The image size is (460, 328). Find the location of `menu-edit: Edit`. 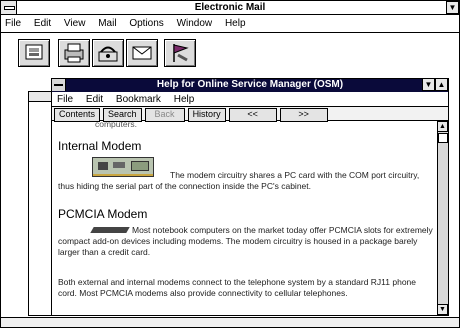

menu-edit: Edit is located at coordinates (42, 23).